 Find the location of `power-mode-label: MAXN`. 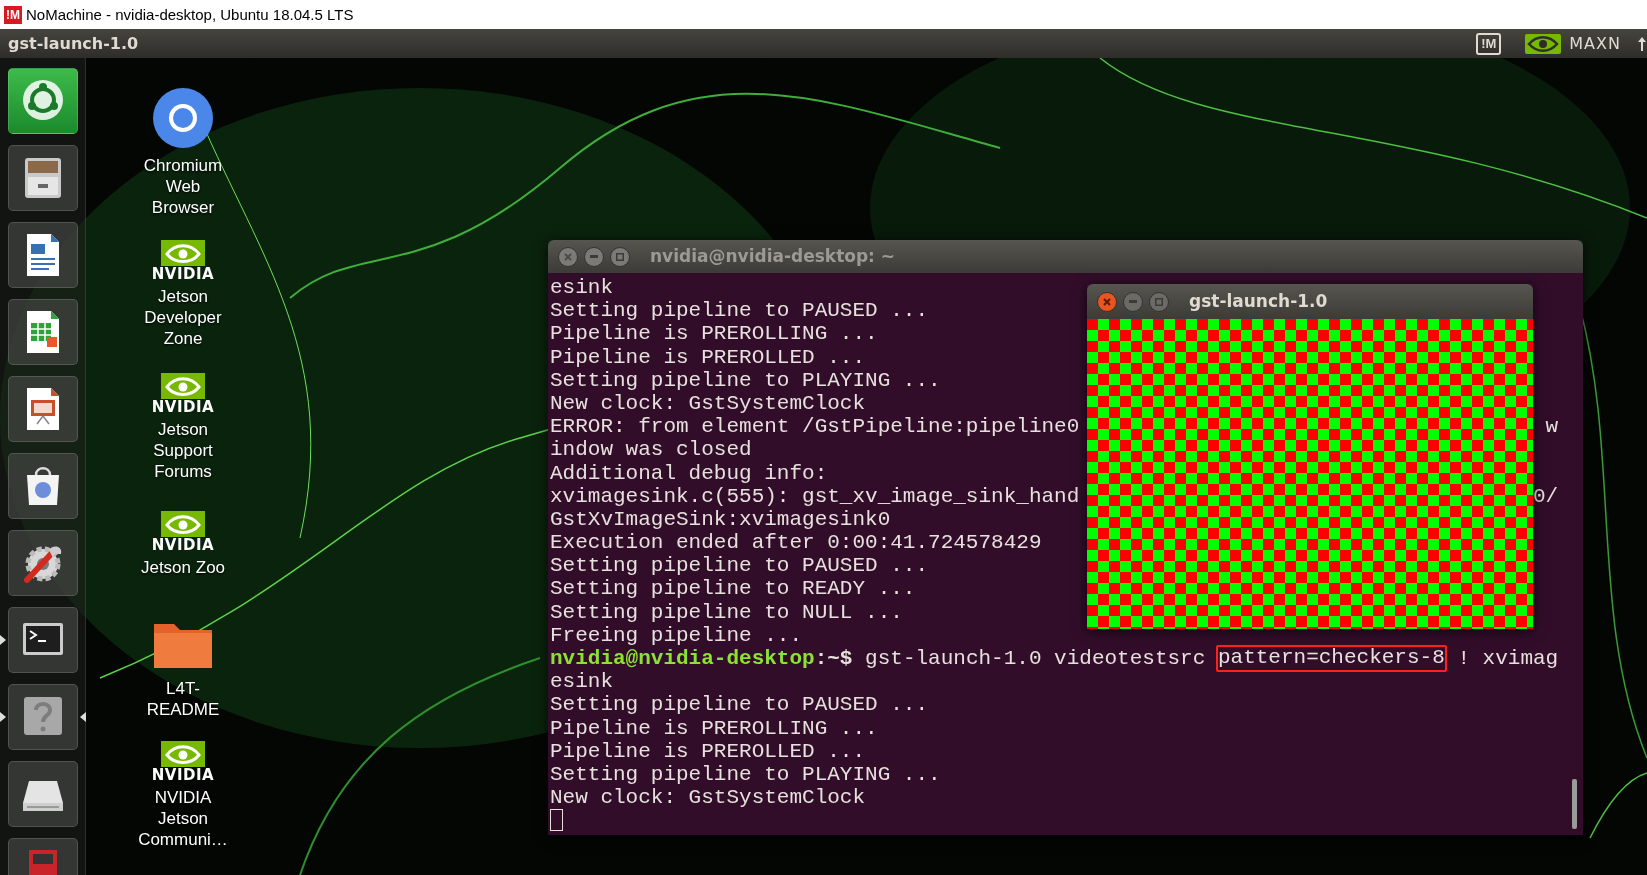

power-mode-label: MAXN is located at coordinates (1595, 43).